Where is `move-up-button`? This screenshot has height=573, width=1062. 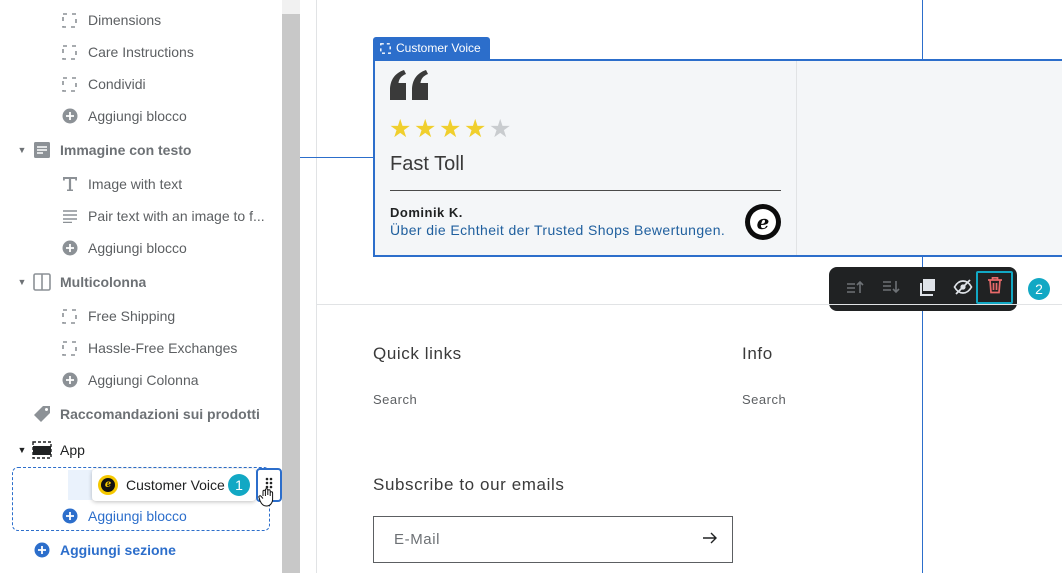
move-up-button is located at coordinates (855, 289).